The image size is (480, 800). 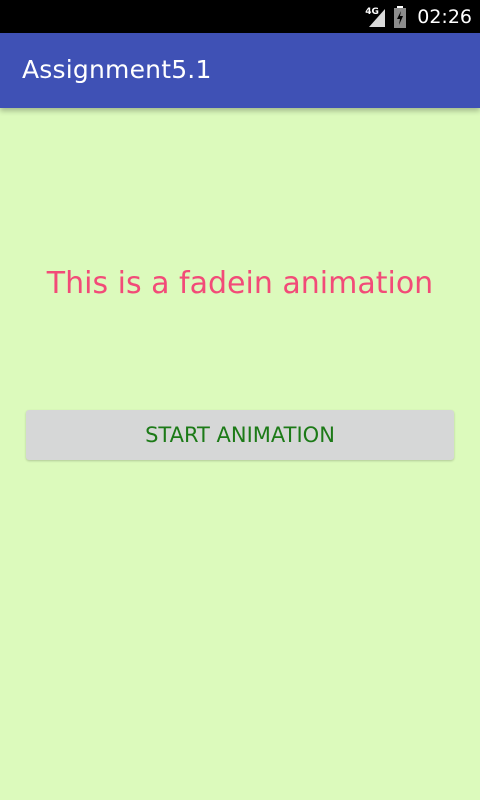 I want to click on app-title: Assignment5.1, so click(x=117, y=69).